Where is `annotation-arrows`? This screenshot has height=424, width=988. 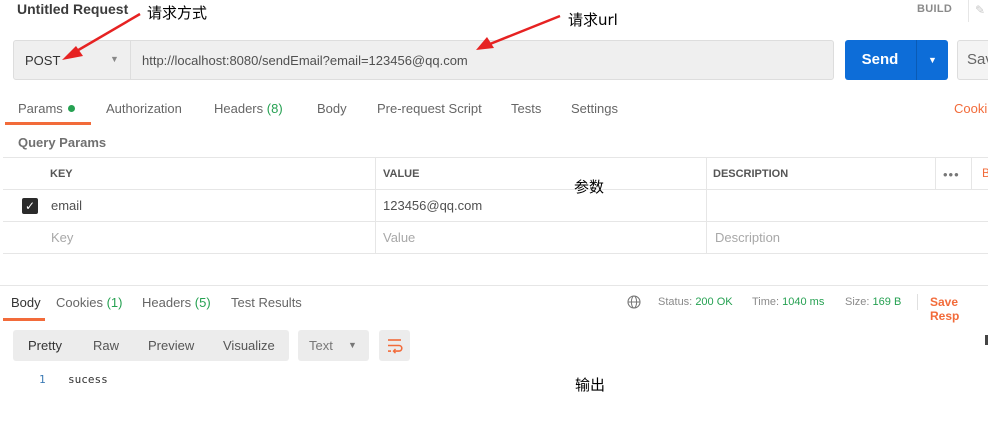
annotation-arrows is located at coordinates (311, 36).